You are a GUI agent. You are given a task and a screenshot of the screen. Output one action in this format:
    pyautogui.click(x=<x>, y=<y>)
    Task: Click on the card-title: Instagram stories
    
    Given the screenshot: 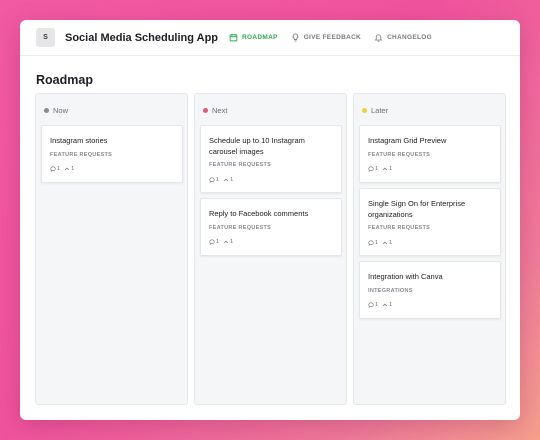 What is the action you would take?
    pyautogui.click(x=79, y=140)
    